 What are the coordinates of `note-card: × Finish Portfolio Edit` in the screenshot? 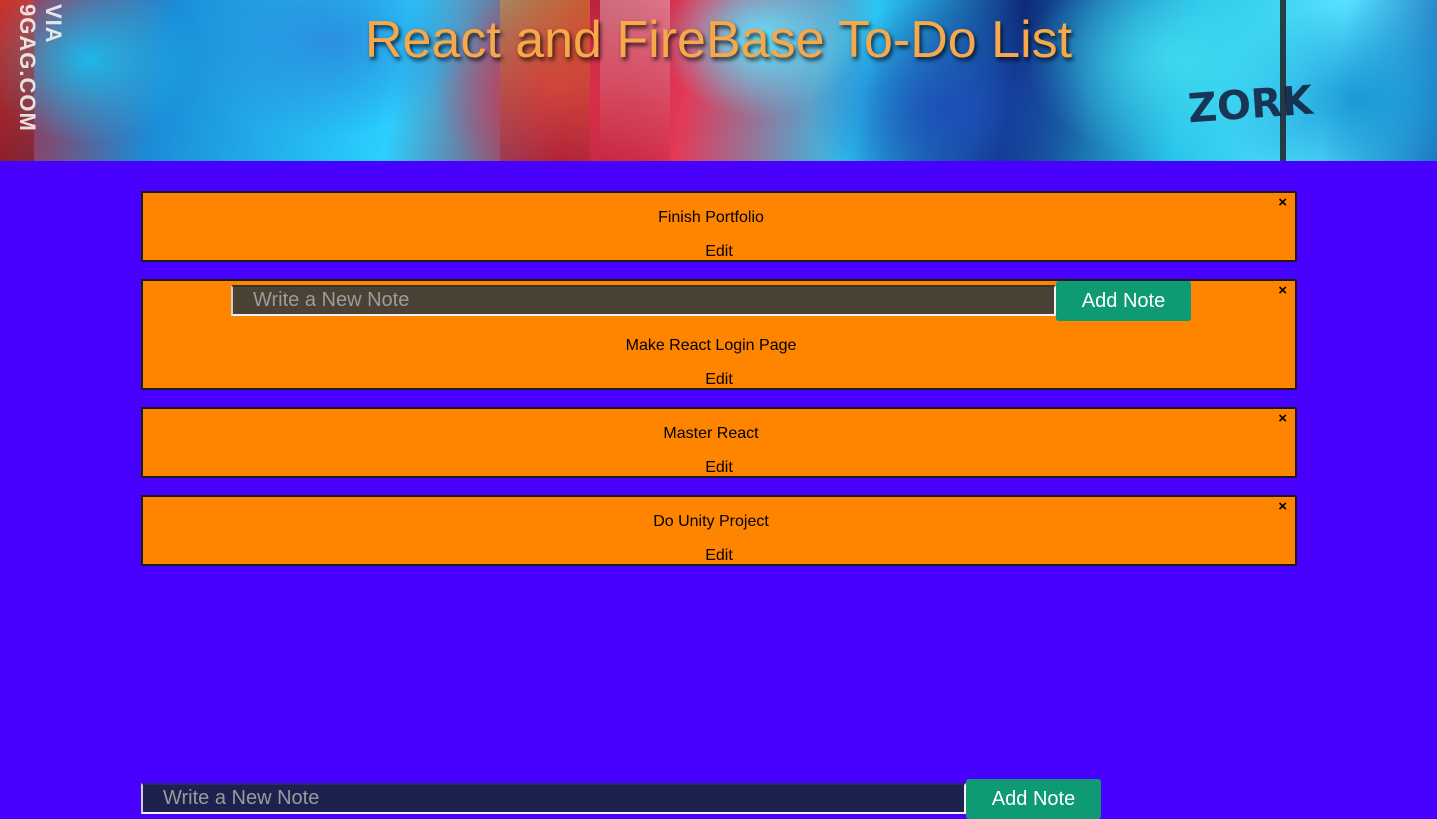 It's located at (719, 226).